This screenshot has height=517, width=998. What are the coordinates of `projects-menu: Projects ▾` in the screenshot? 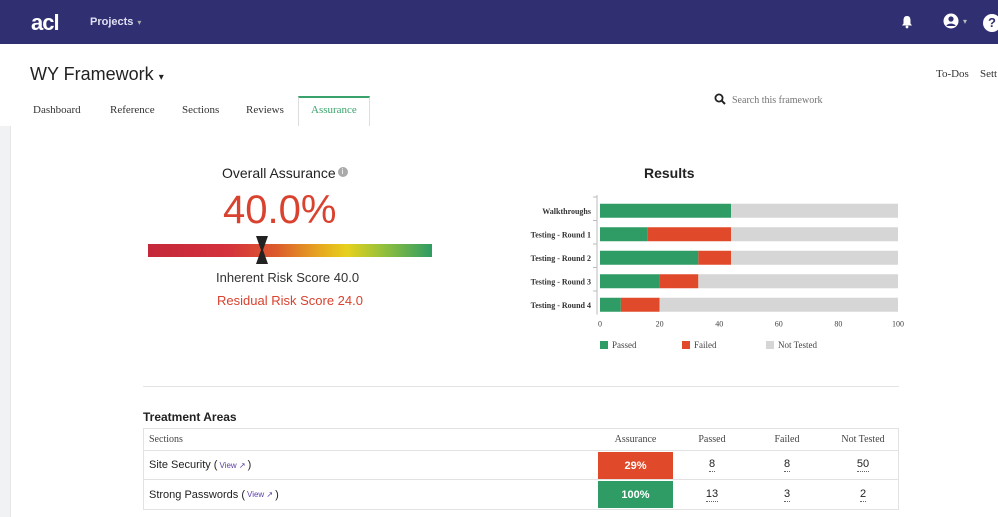 It's located at (115, 22).